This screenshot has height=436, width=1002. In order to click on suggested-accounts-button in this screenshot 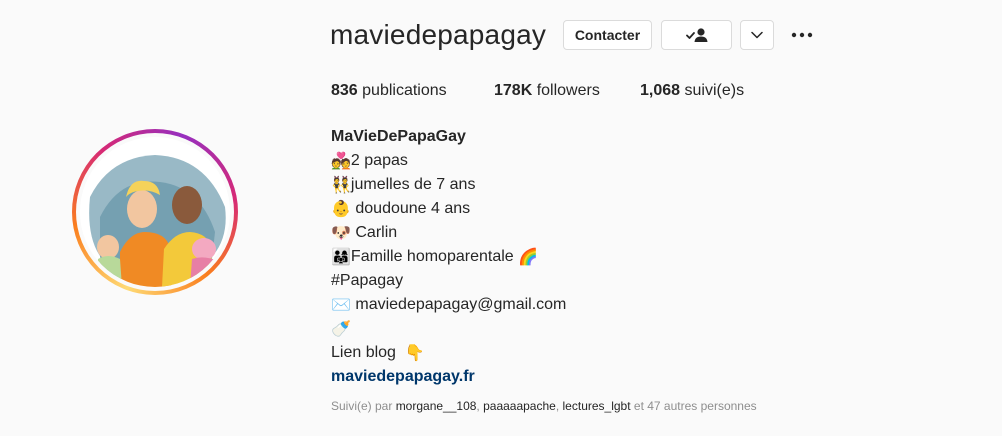, I will do `click(757, 35)`.